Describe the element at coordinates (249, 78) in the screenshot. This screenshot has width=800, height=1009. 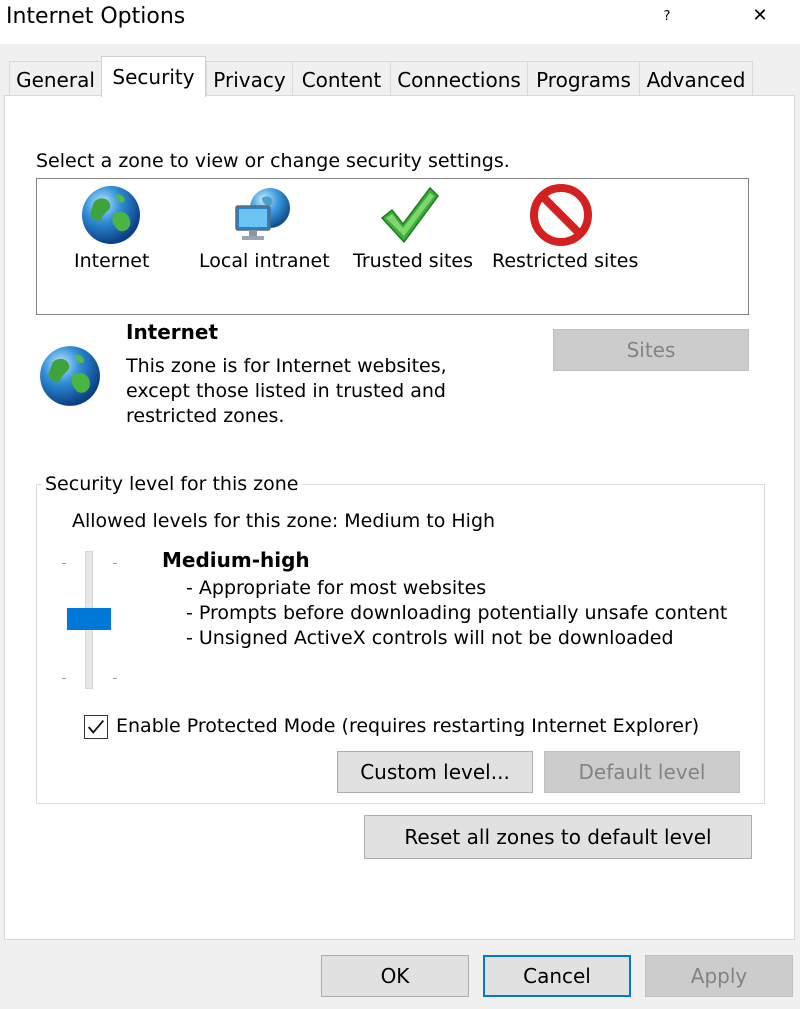
I see `tab-privacy: Privacy` at that location.